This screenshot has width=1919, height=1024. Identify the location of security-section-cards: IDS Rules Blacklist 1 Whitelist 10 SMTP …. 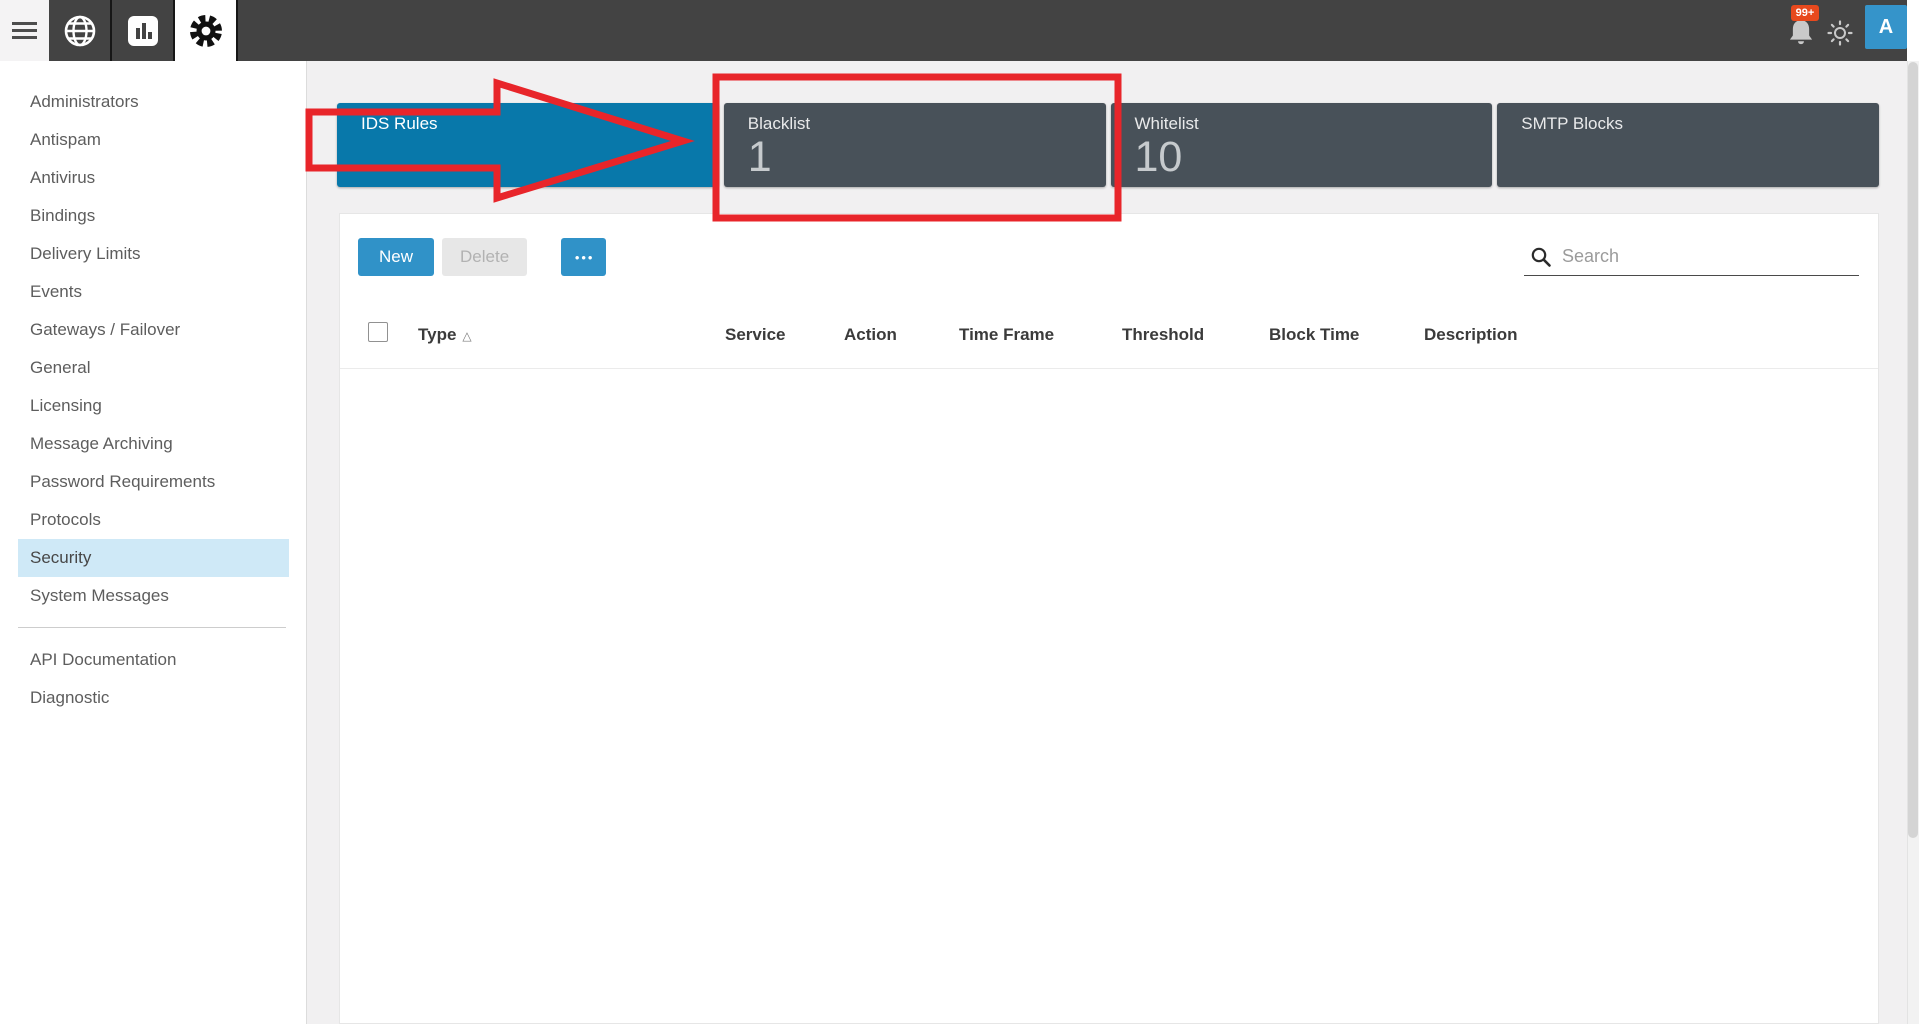
(1108, 145).